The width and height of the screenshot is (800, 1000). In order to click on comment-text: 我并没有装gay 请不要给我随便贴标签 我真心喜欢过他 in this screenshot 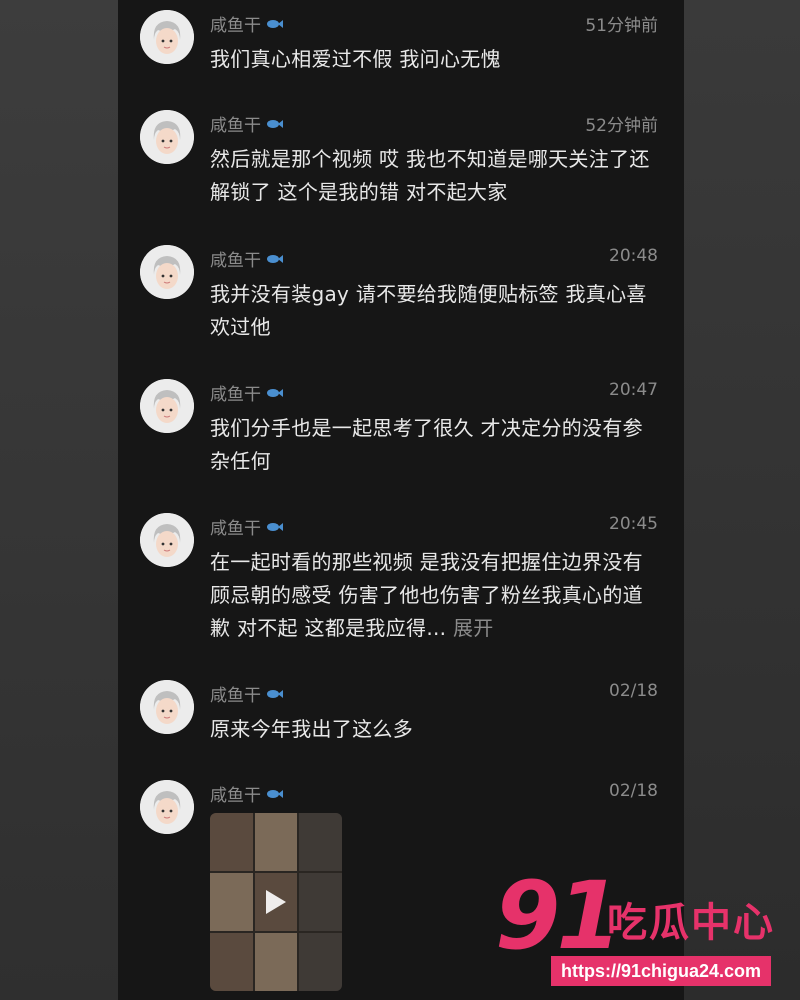, I will do `click(428, 310)`.